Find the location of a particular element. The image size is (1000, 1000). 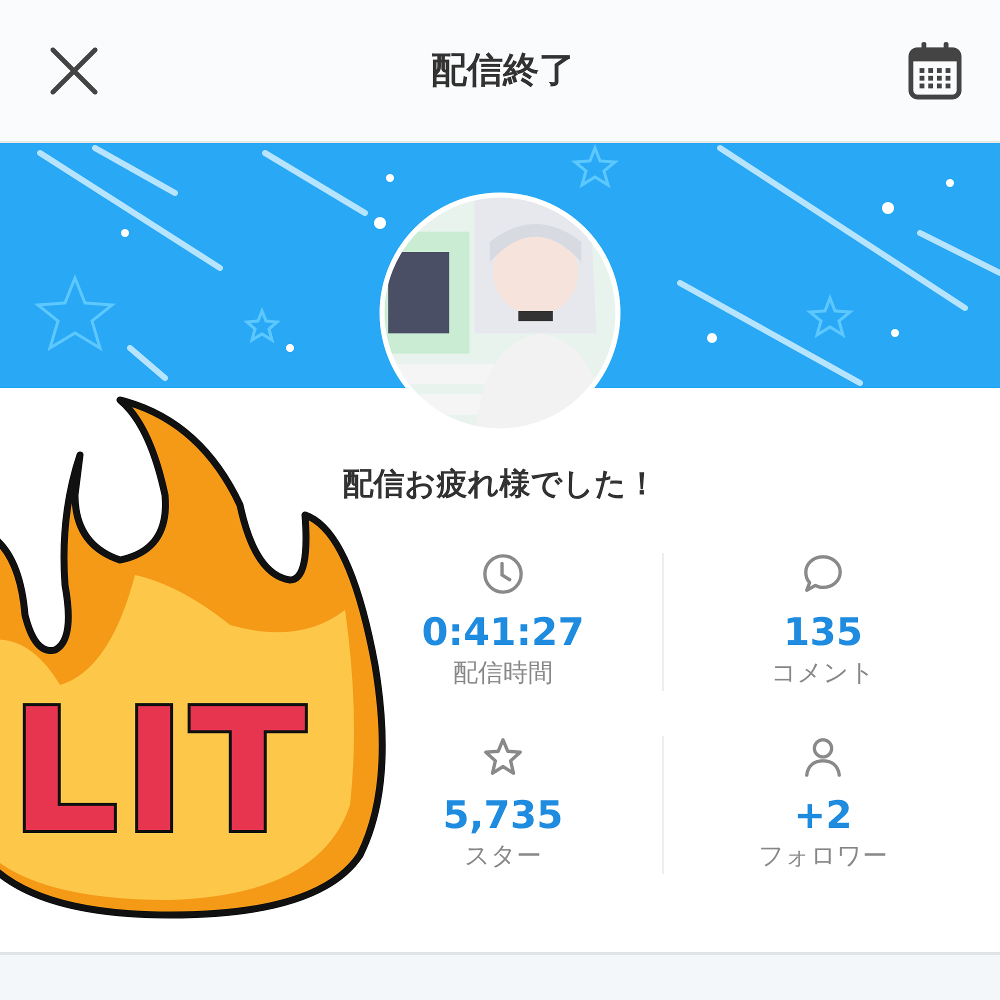

star-icon is located at coordinates (503, 757).